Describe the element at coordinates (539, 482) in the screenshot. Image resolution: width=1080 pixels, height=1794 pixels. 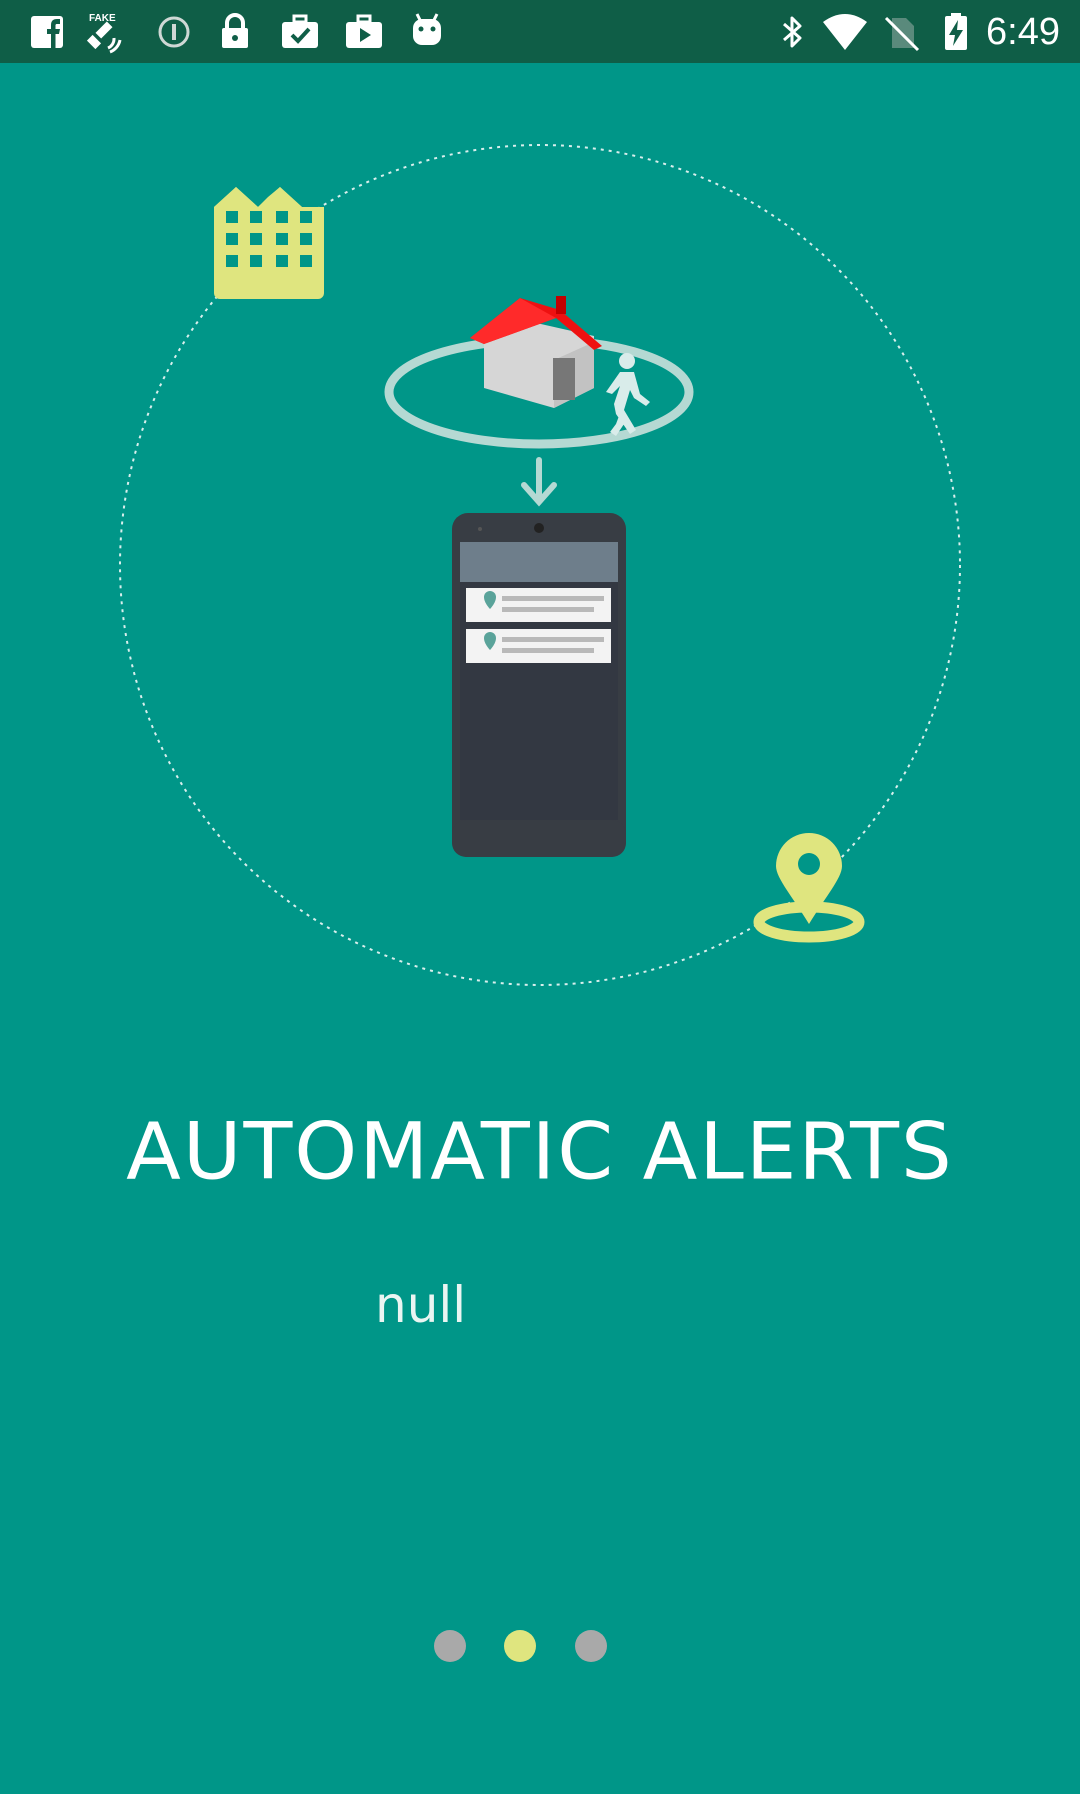
I see `down-arrow-icon` at that location.